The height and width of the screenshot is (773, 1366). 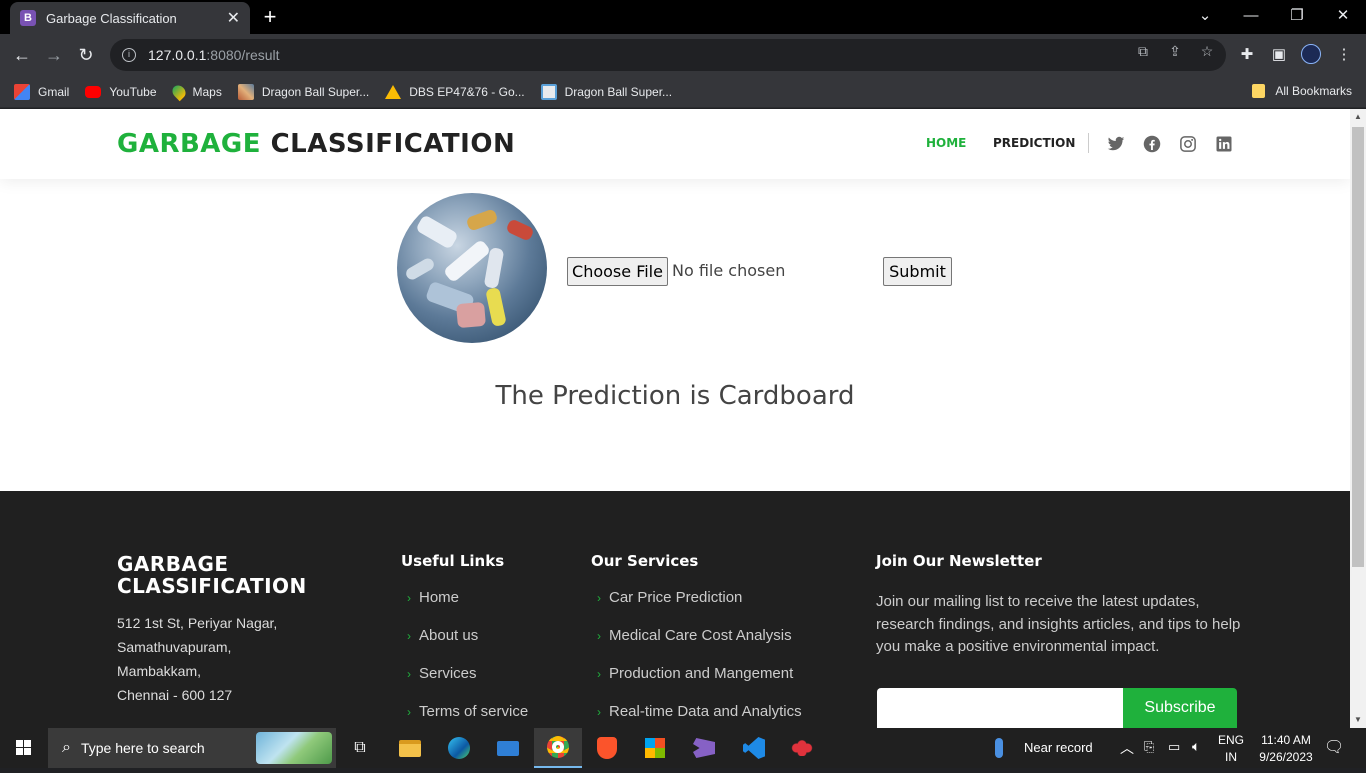 What do you see at coordinates (1001, 708) in the screenshot?
I see `newsletter-email-input` at bounding box center [1001, 708].